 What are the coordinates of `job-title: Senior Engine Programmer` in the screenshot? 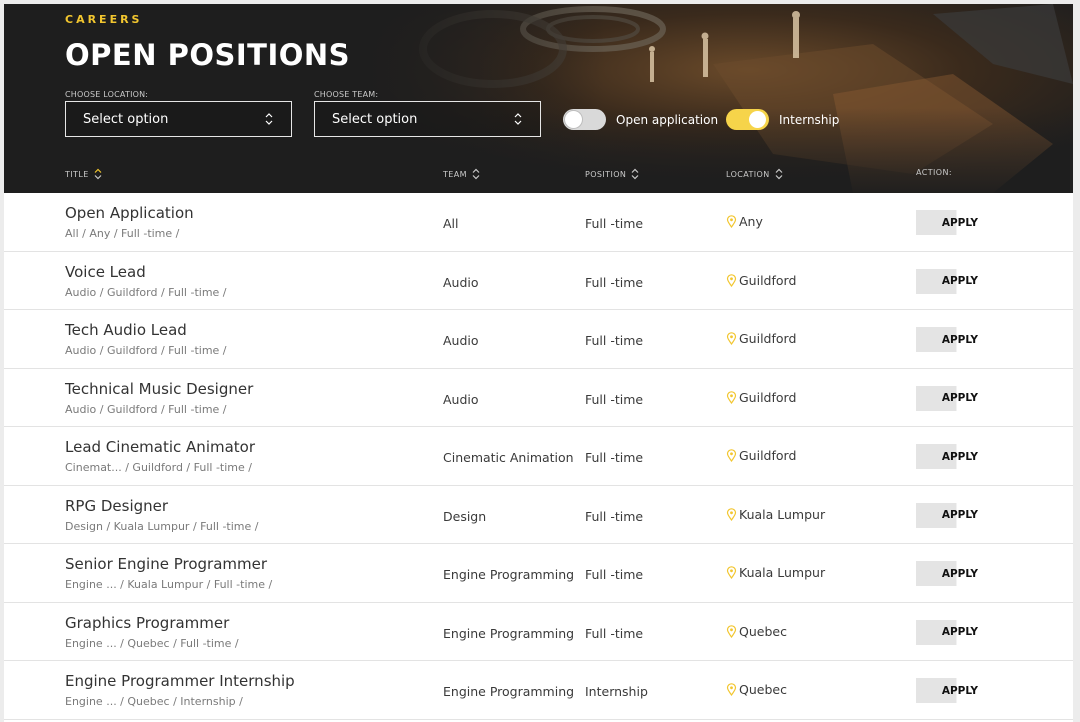 It's located at (166, 564).